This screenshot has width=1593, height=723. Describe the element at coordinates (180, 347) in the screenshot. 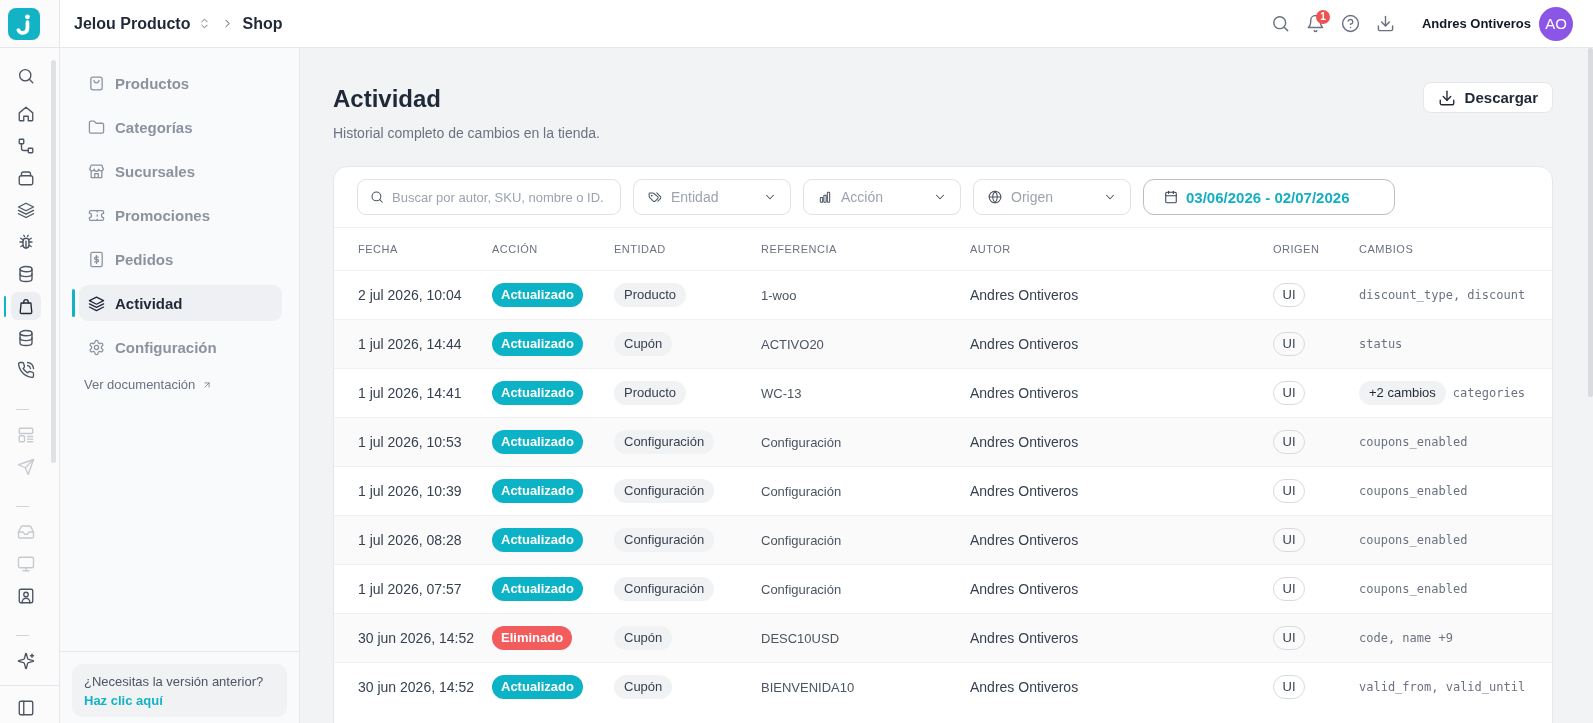

I see `sidebar-item: Configuración` at that location.